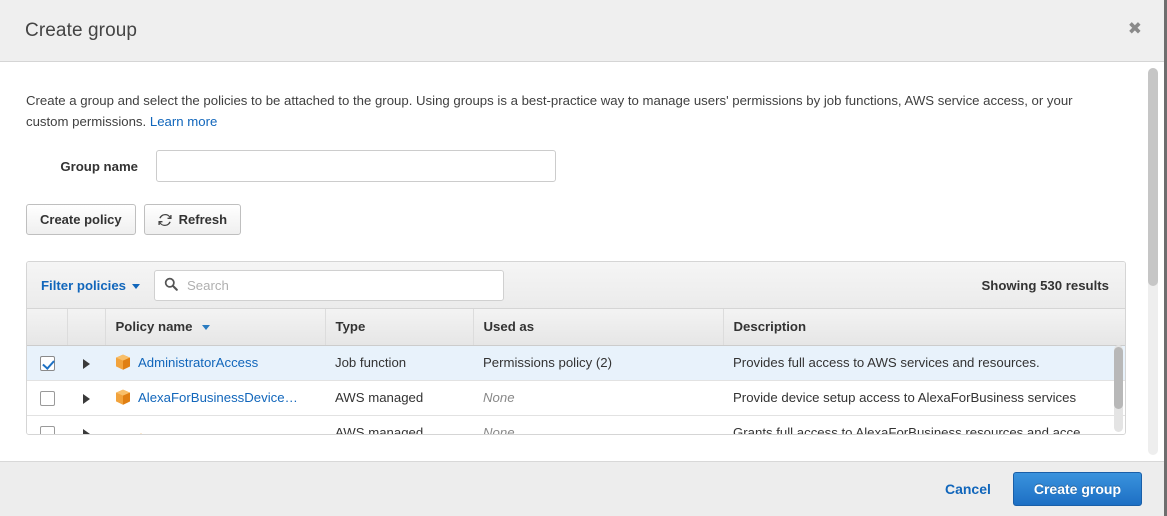  Describe the element at coordinates (1153, 177) in the screenshot. I see `modal-scrollbar-thumb` at that location.